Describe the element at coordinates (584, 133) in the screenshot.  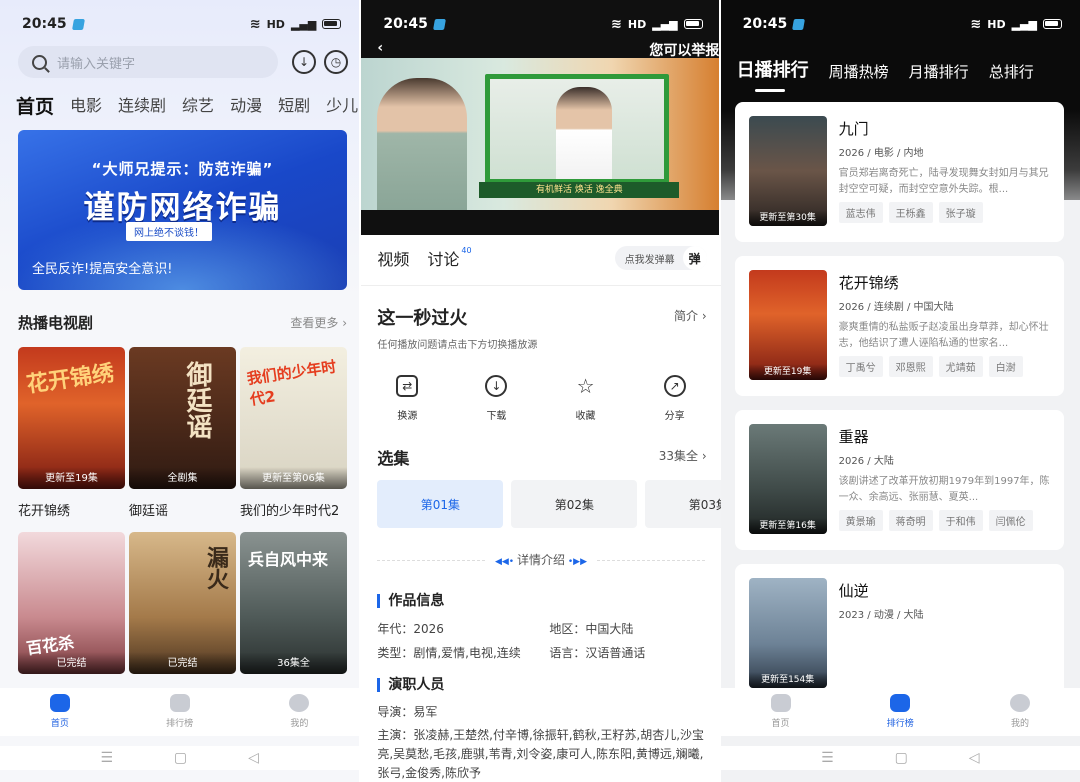
I see `actor-figure` at that location.